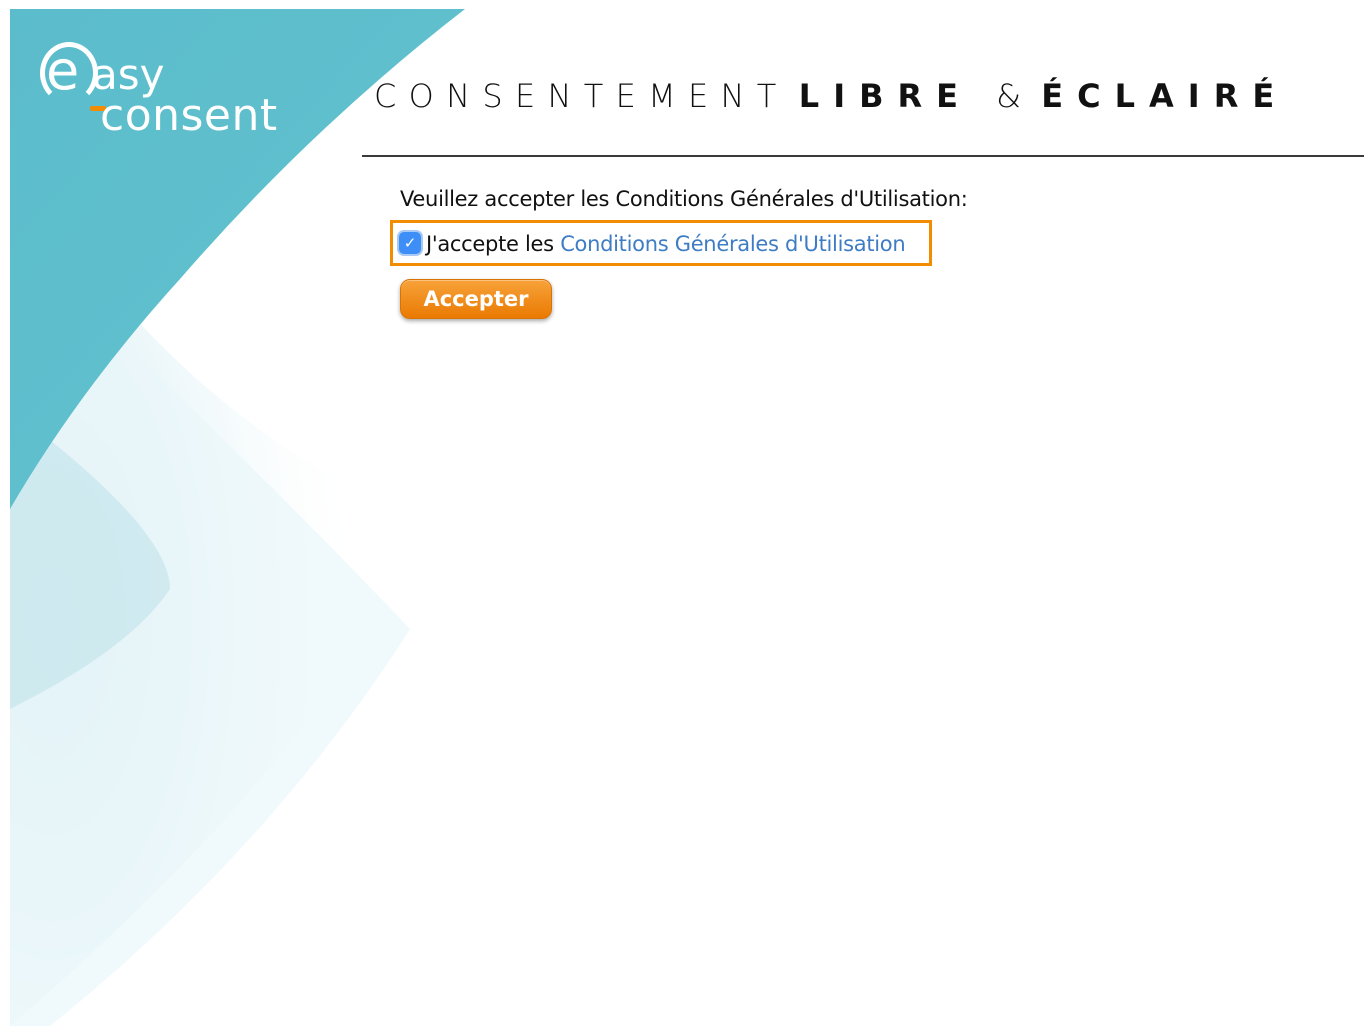  What do you see at coordinates (885, 96) in the screenshot?
I see `title-libre: LIBRE` at bounding box center [885, 96].